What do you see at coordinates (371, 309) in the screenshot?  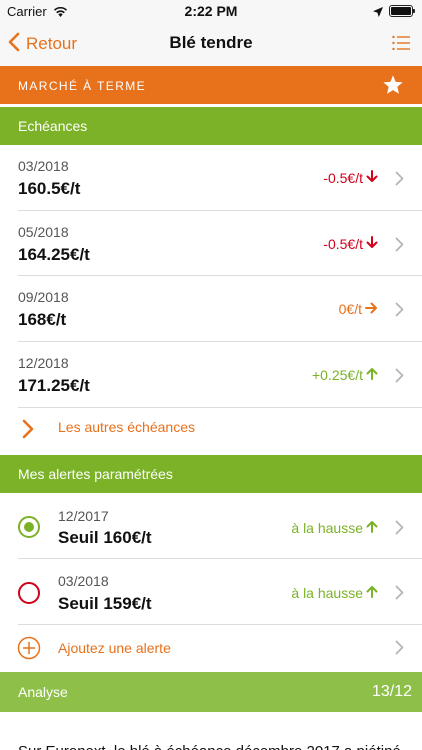 I see `arrow-right-icon` at bounding box center [371, 309].